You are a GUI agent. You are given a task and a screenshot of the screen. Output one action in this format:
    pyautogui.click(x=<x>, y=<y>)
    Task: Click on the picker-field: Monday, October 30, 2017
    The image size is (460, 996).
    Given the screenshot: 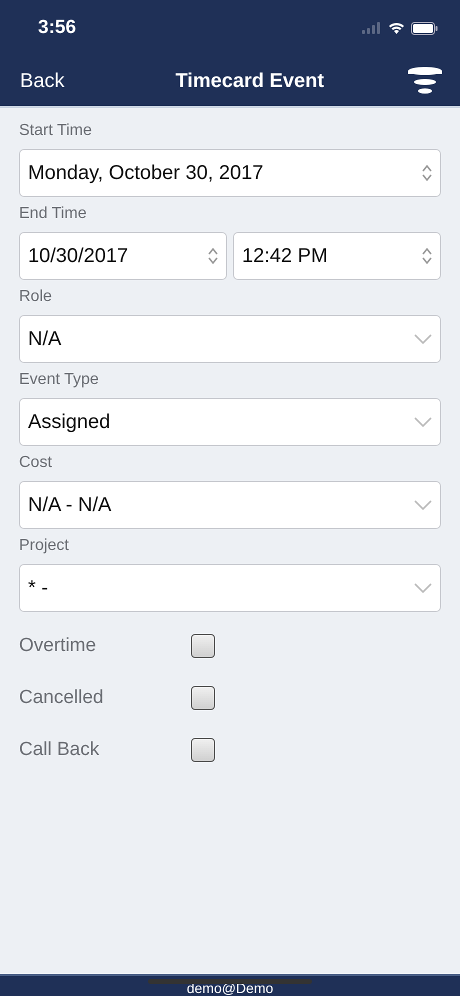 What is the action you would take?
    pyautogui.click(x=230, y=173)
    